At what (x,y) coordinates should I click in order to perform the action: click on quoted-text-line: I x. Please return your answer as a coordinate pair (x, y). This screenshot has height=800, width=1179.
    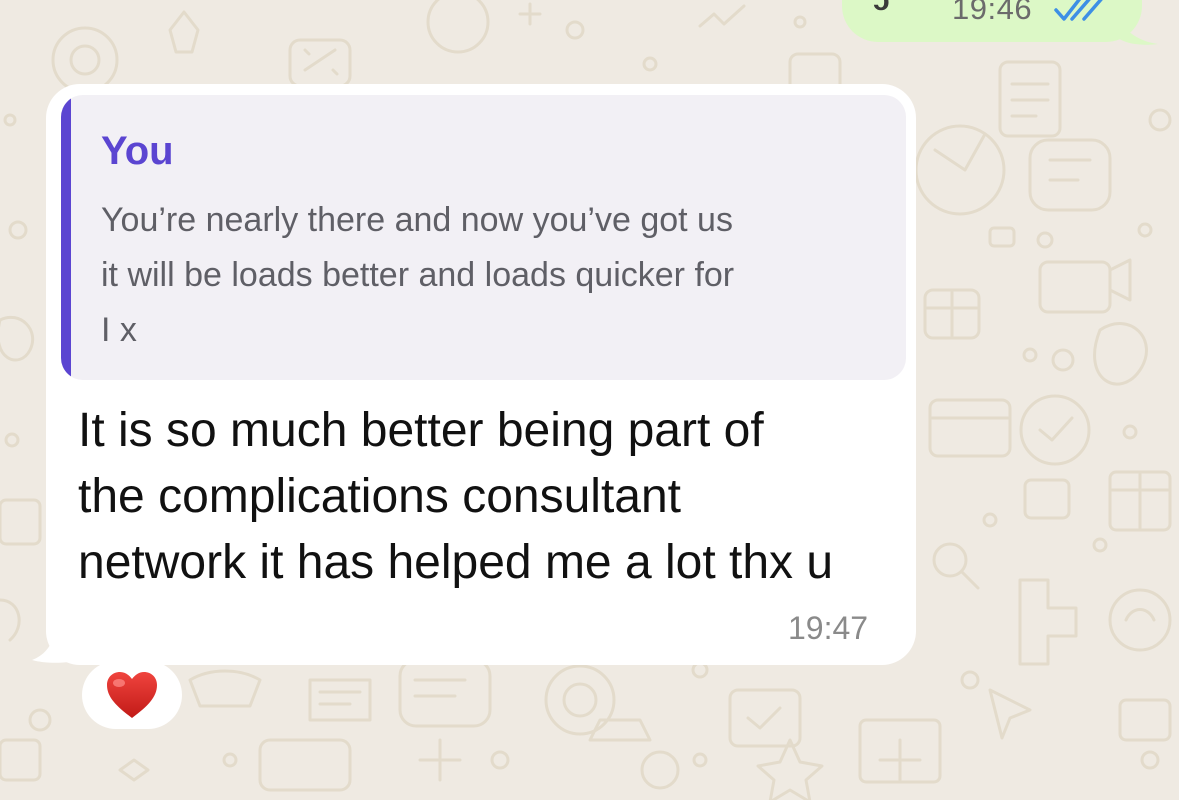
    Looking at the image, I should click on (119, 330).